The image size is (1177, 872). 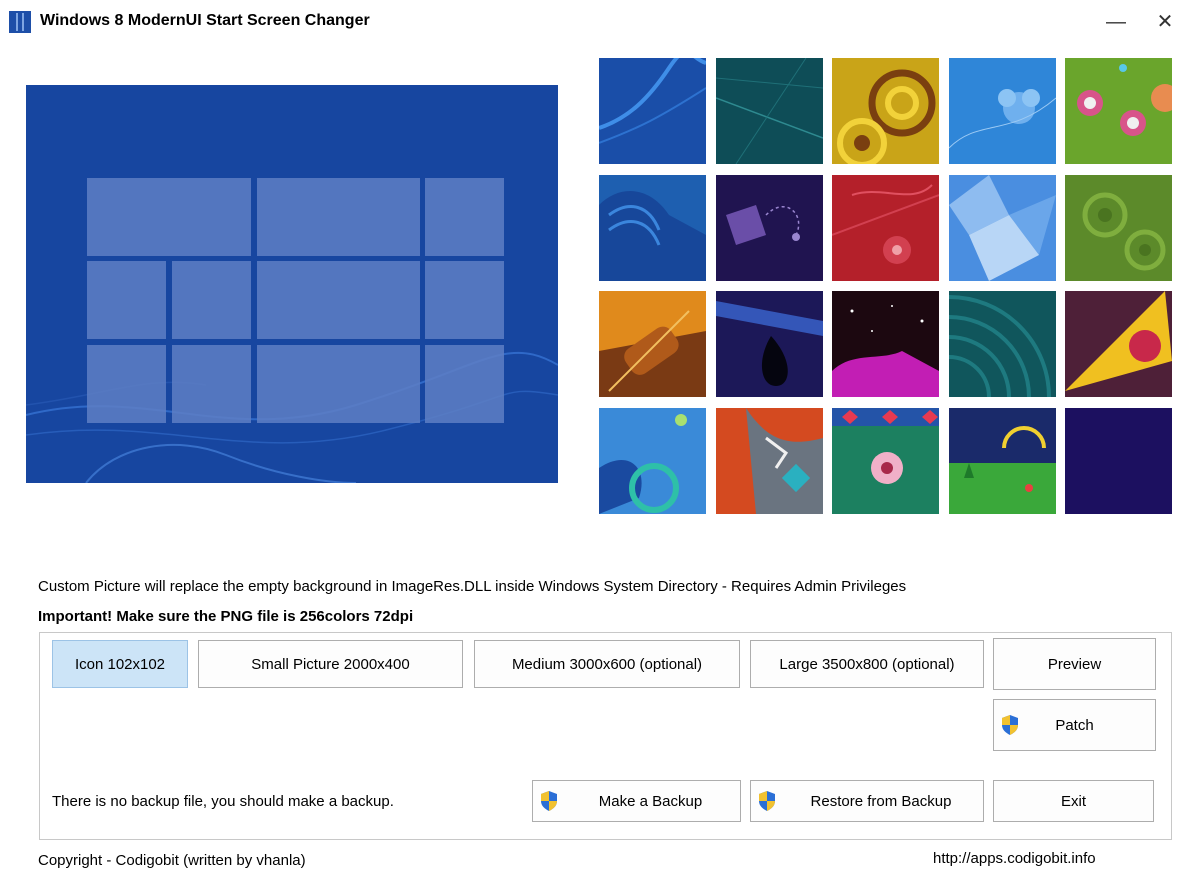 I want to click on app-icon, so click(x=20, y=22).